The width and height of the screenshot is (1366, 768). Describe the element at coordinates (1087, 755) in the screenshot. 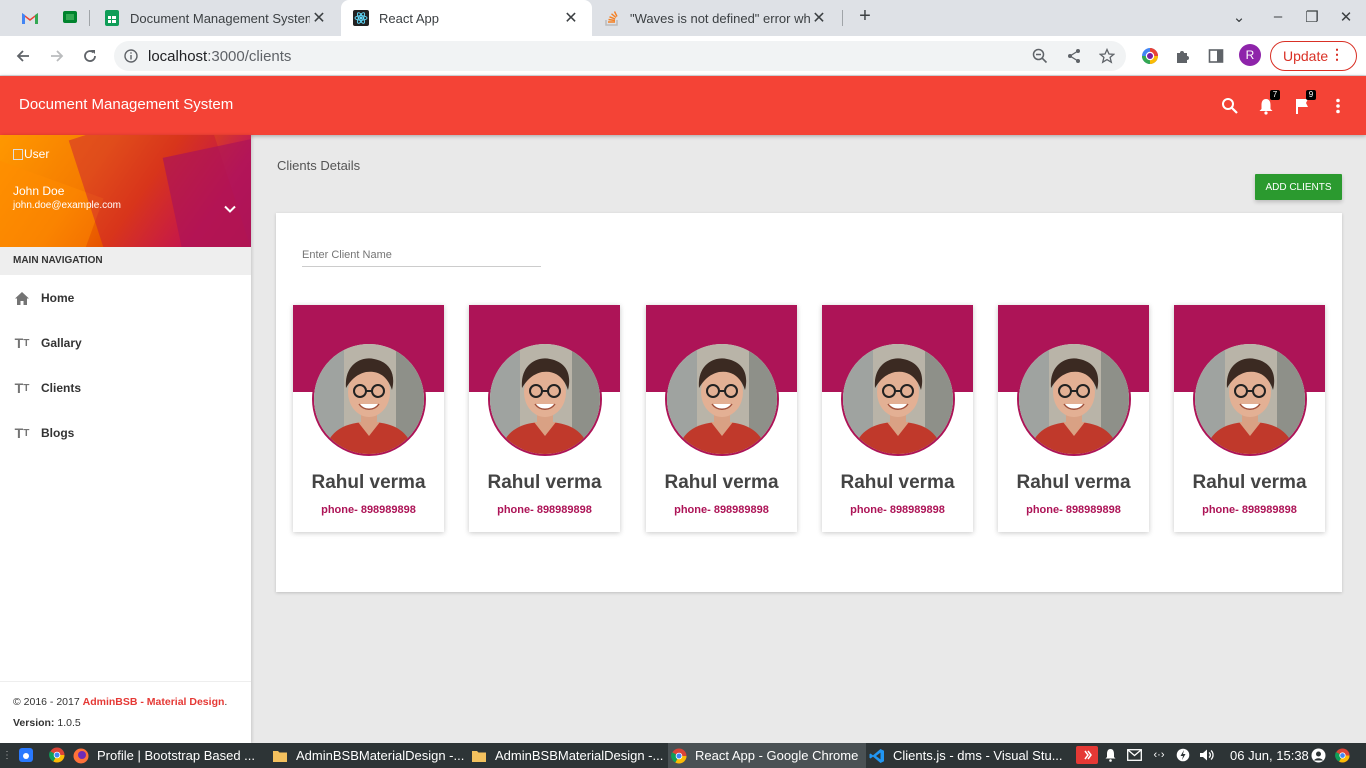

I see `anydesk-tray-icon` at that location.